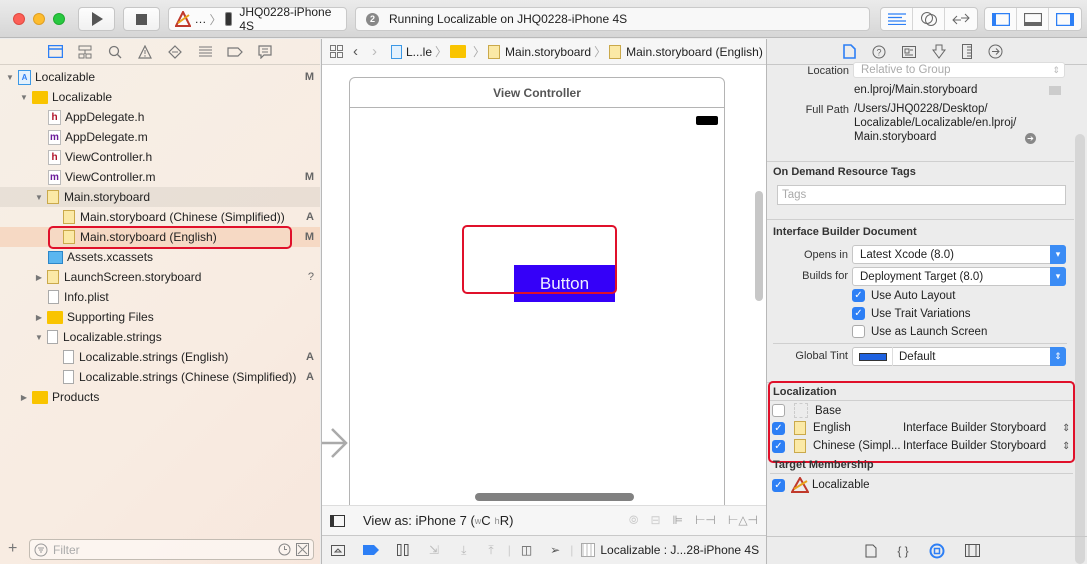  Describe the element at coordinates (160, 97) in the screenshot. I see `nav-item-group: ▼ Localizable` at that location.